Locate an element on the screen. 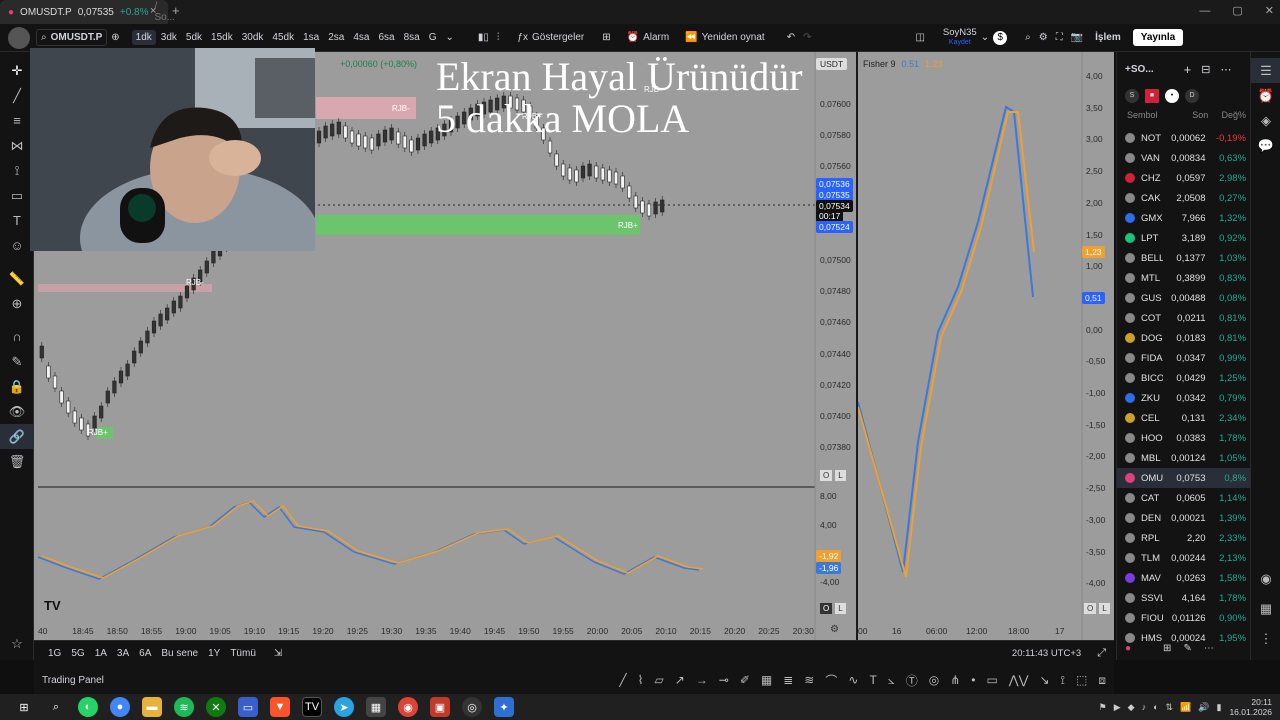  brush-tool-icon: ✐ is located at coordinates (745, 680).